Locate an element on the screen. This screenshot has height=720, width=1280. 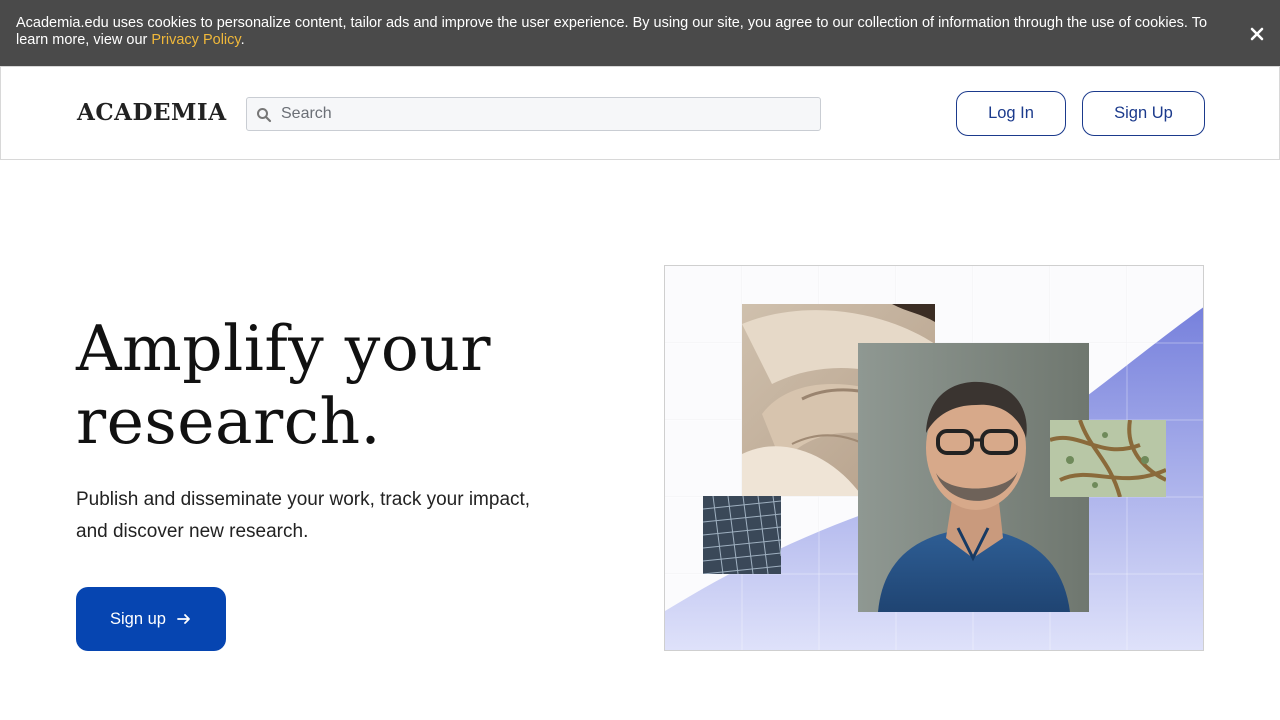
hero-title: Amplify your research. is located at coordinates (283, 385).